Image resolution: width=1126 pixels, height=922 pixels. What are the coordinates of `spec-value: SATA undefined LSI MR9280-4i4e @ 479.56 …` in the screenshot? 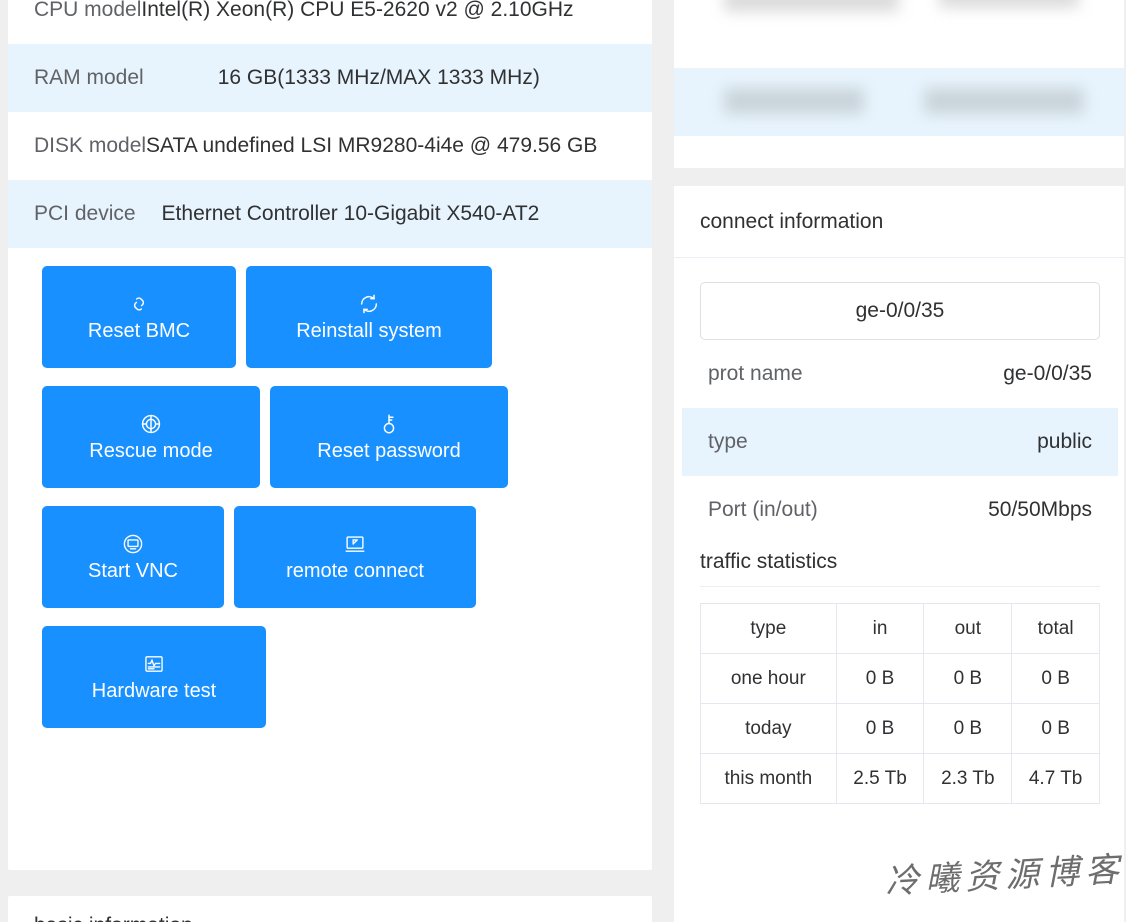 It's located at (372, 145).